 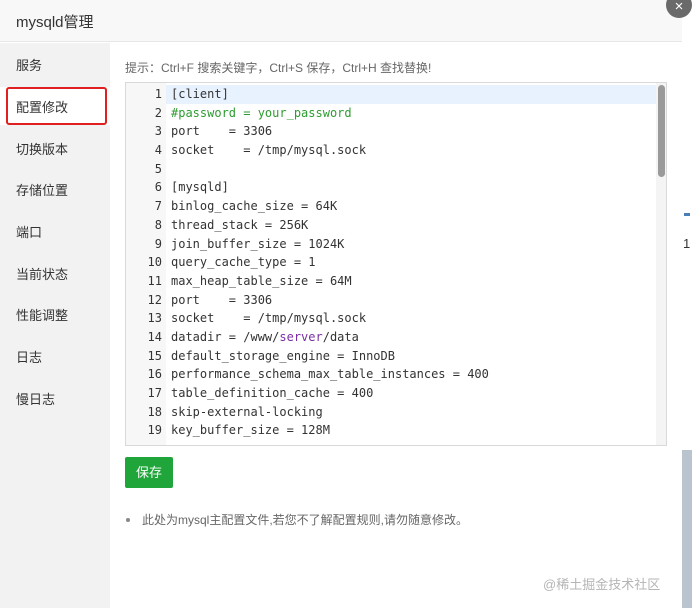 I want to click on code-line: 10 query_cache_type = 1, so click(x=221, y=262).